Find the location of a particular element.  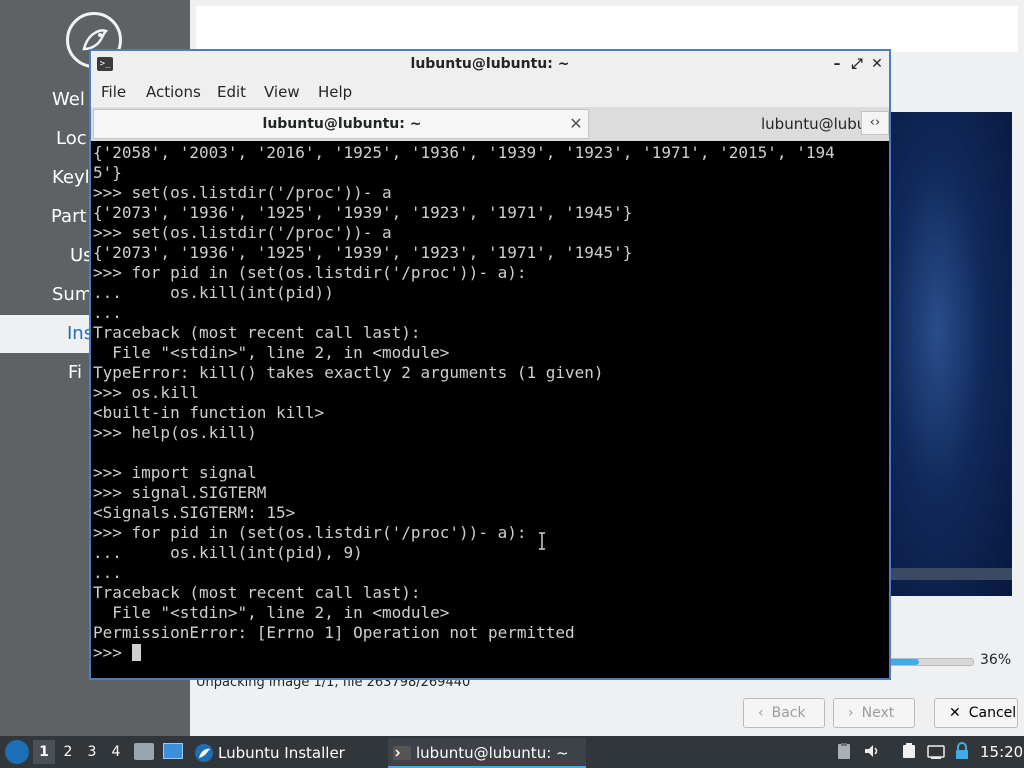

installer-slideshow is located at coordinates (950, 354).